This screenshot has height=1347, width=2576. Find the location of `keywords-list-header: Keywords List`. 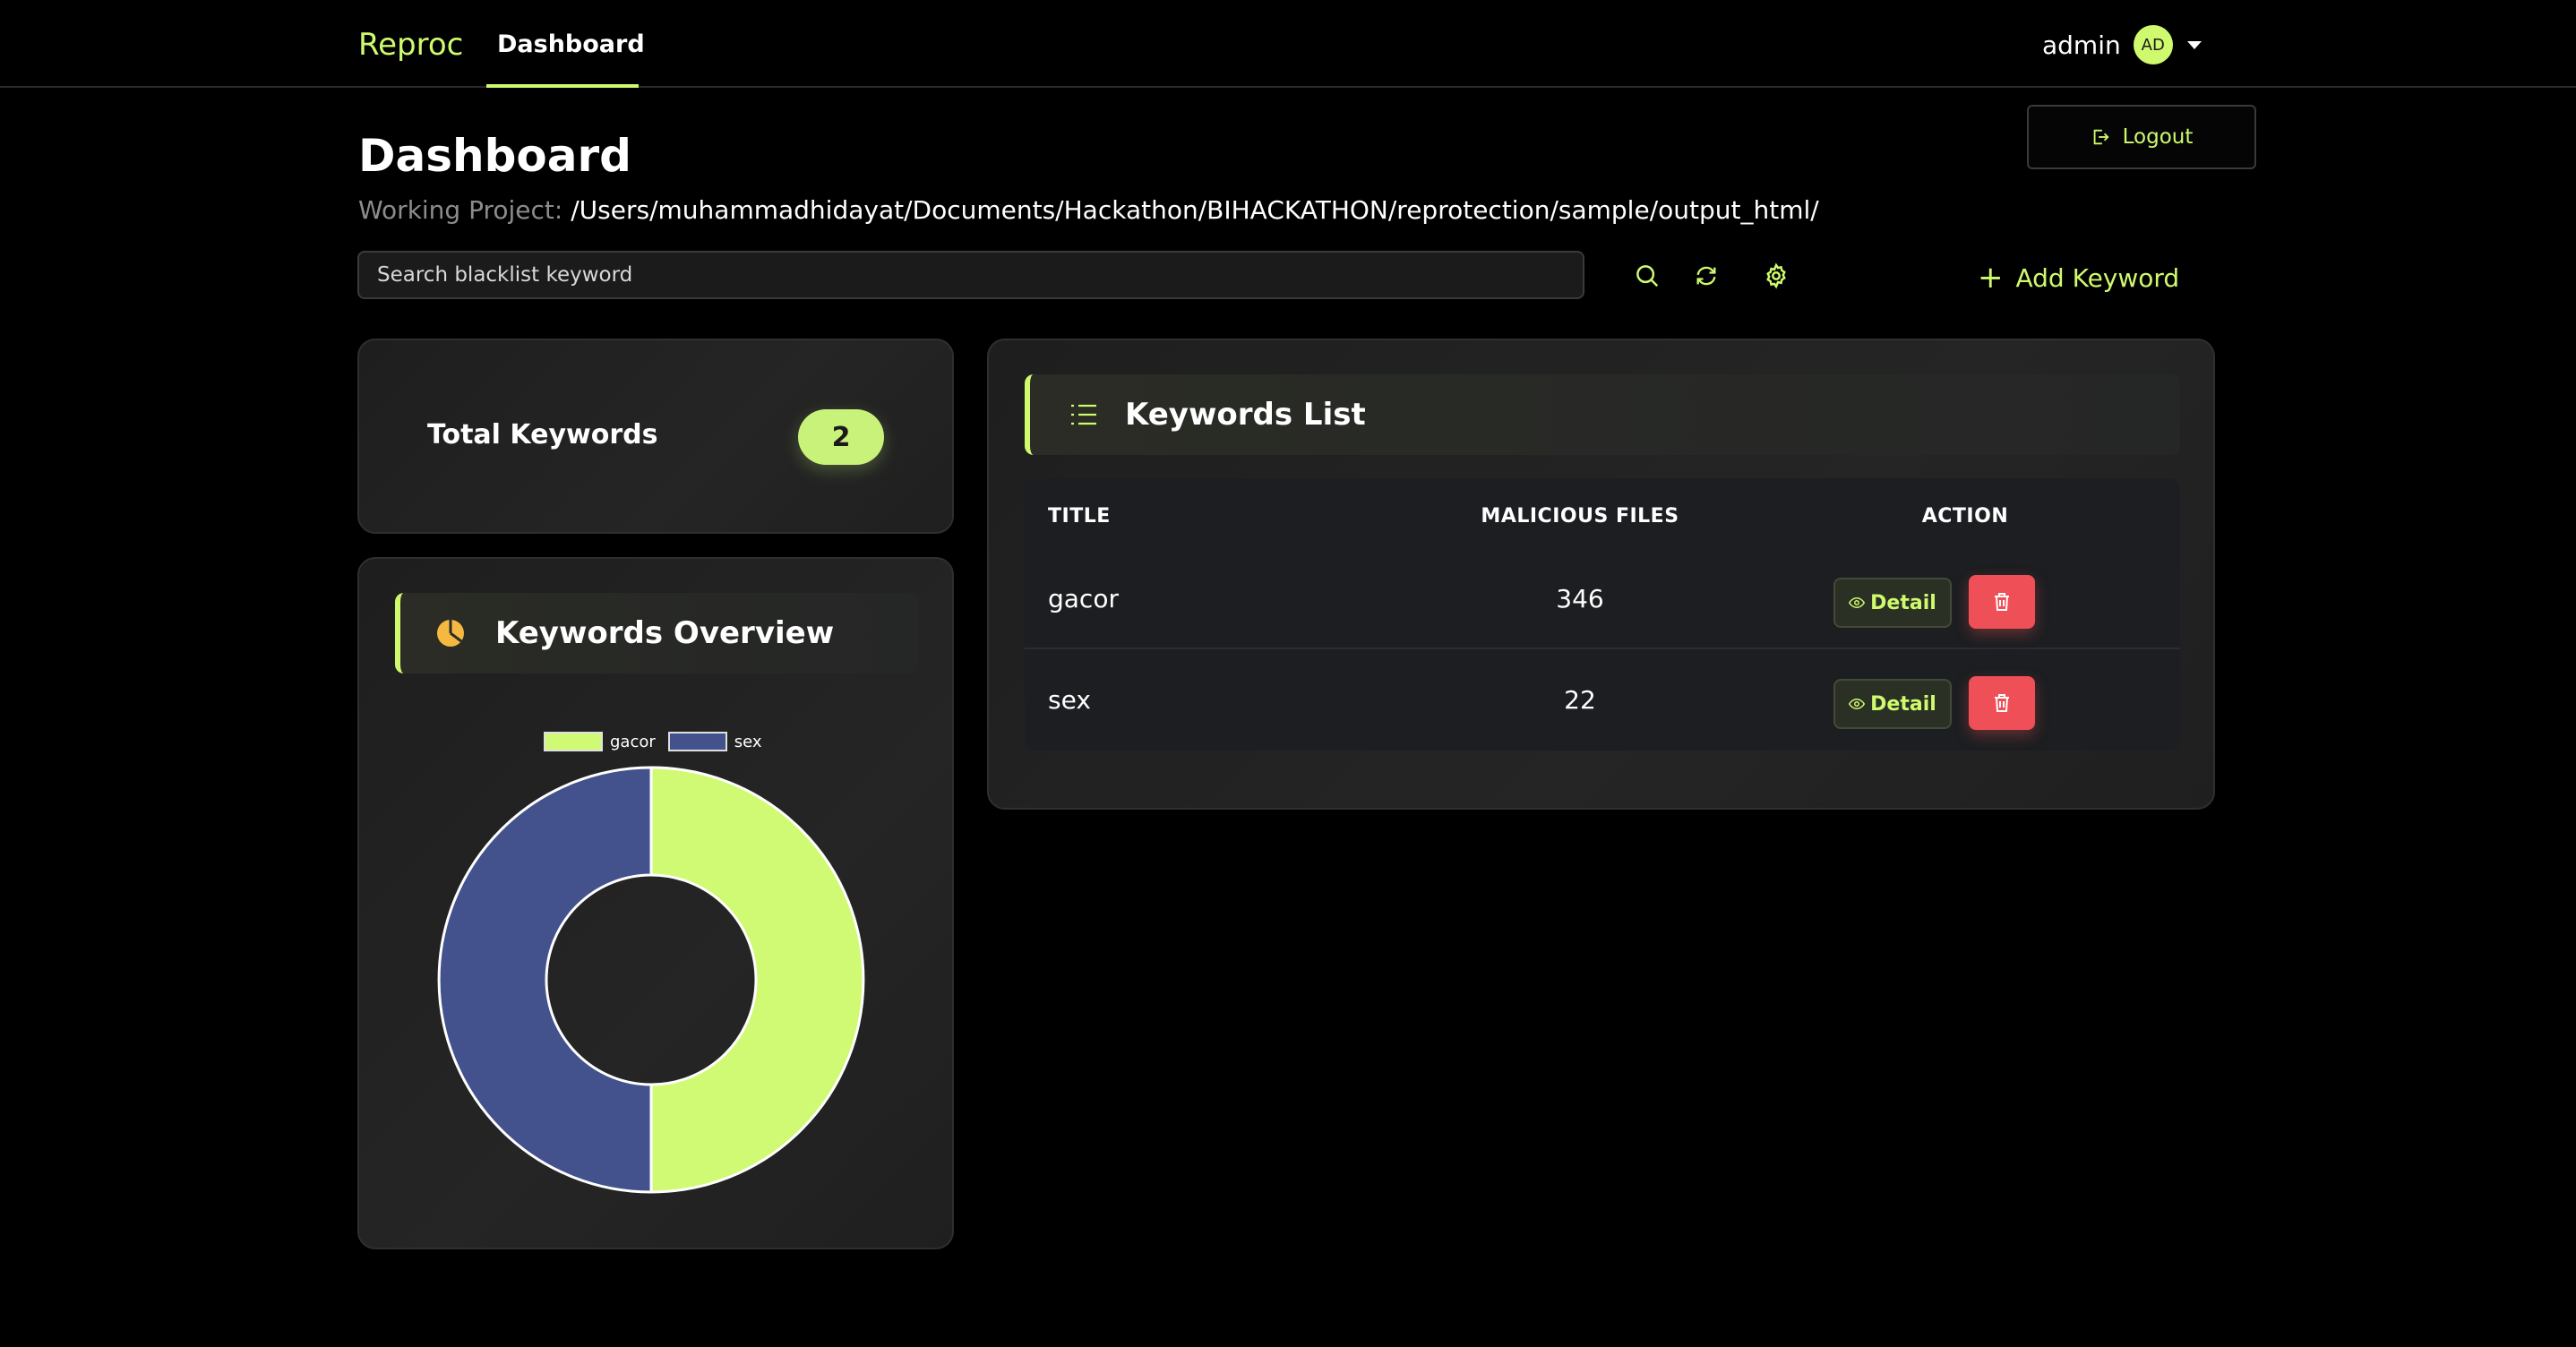

keywords-list-header: Keywords List is located at coordinates (1602, 415).